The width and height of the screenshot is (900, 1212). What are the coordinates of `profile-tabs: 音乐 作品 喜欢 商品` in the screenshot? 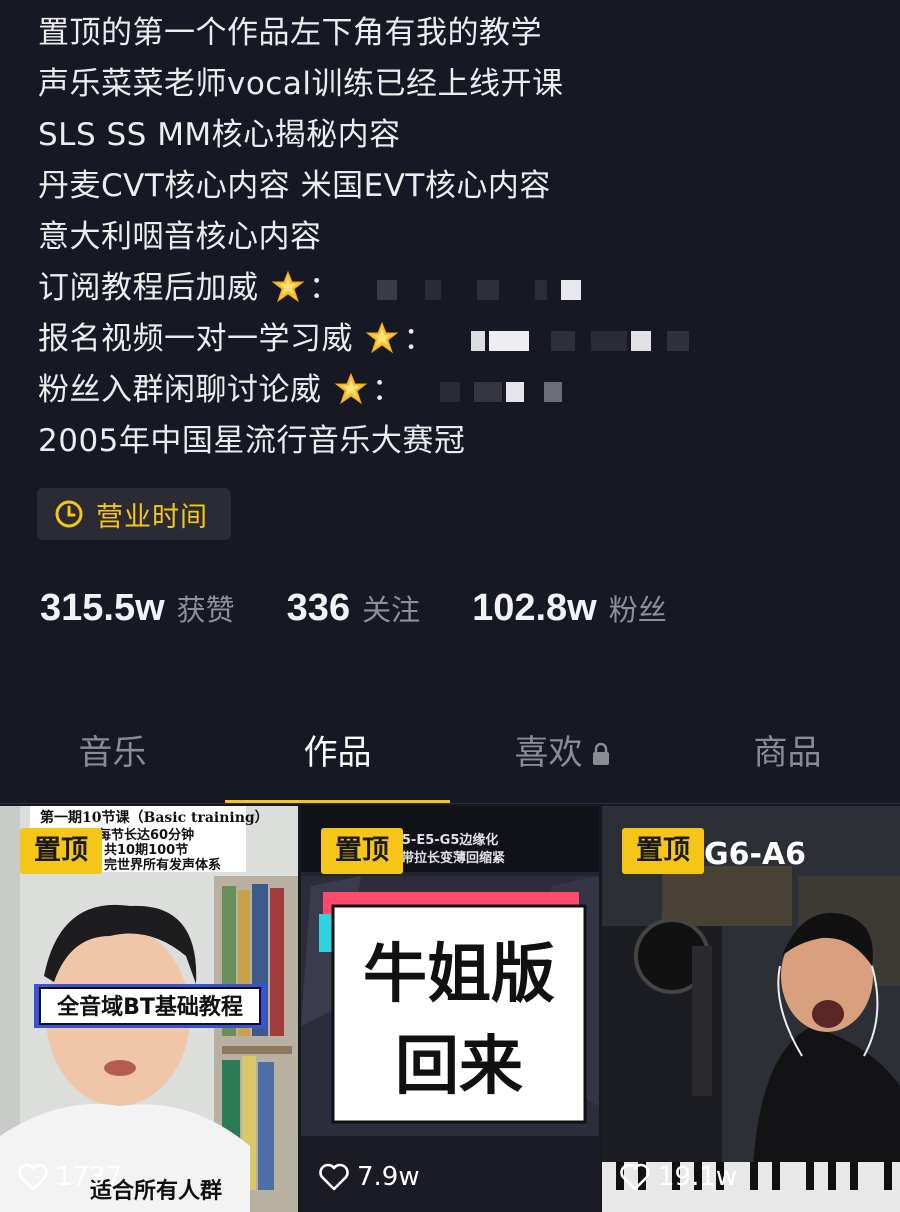 It's located at (450, 764).